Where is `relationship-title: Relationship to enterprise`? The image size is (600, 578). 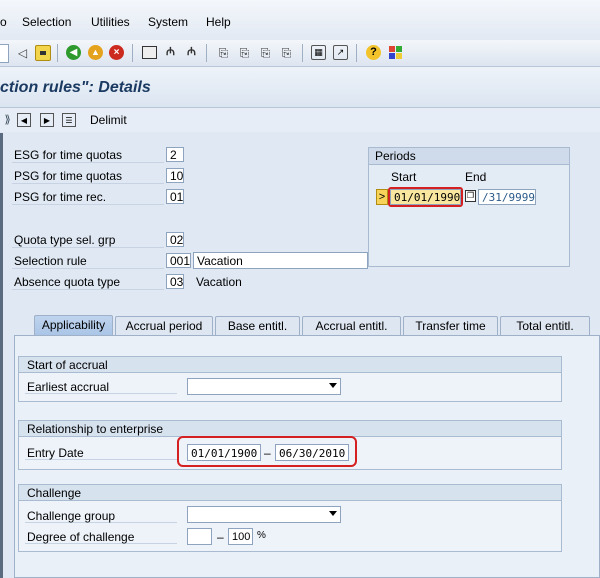
relationship-title: Relationship to enterprise is located at coordinates (290, 429).